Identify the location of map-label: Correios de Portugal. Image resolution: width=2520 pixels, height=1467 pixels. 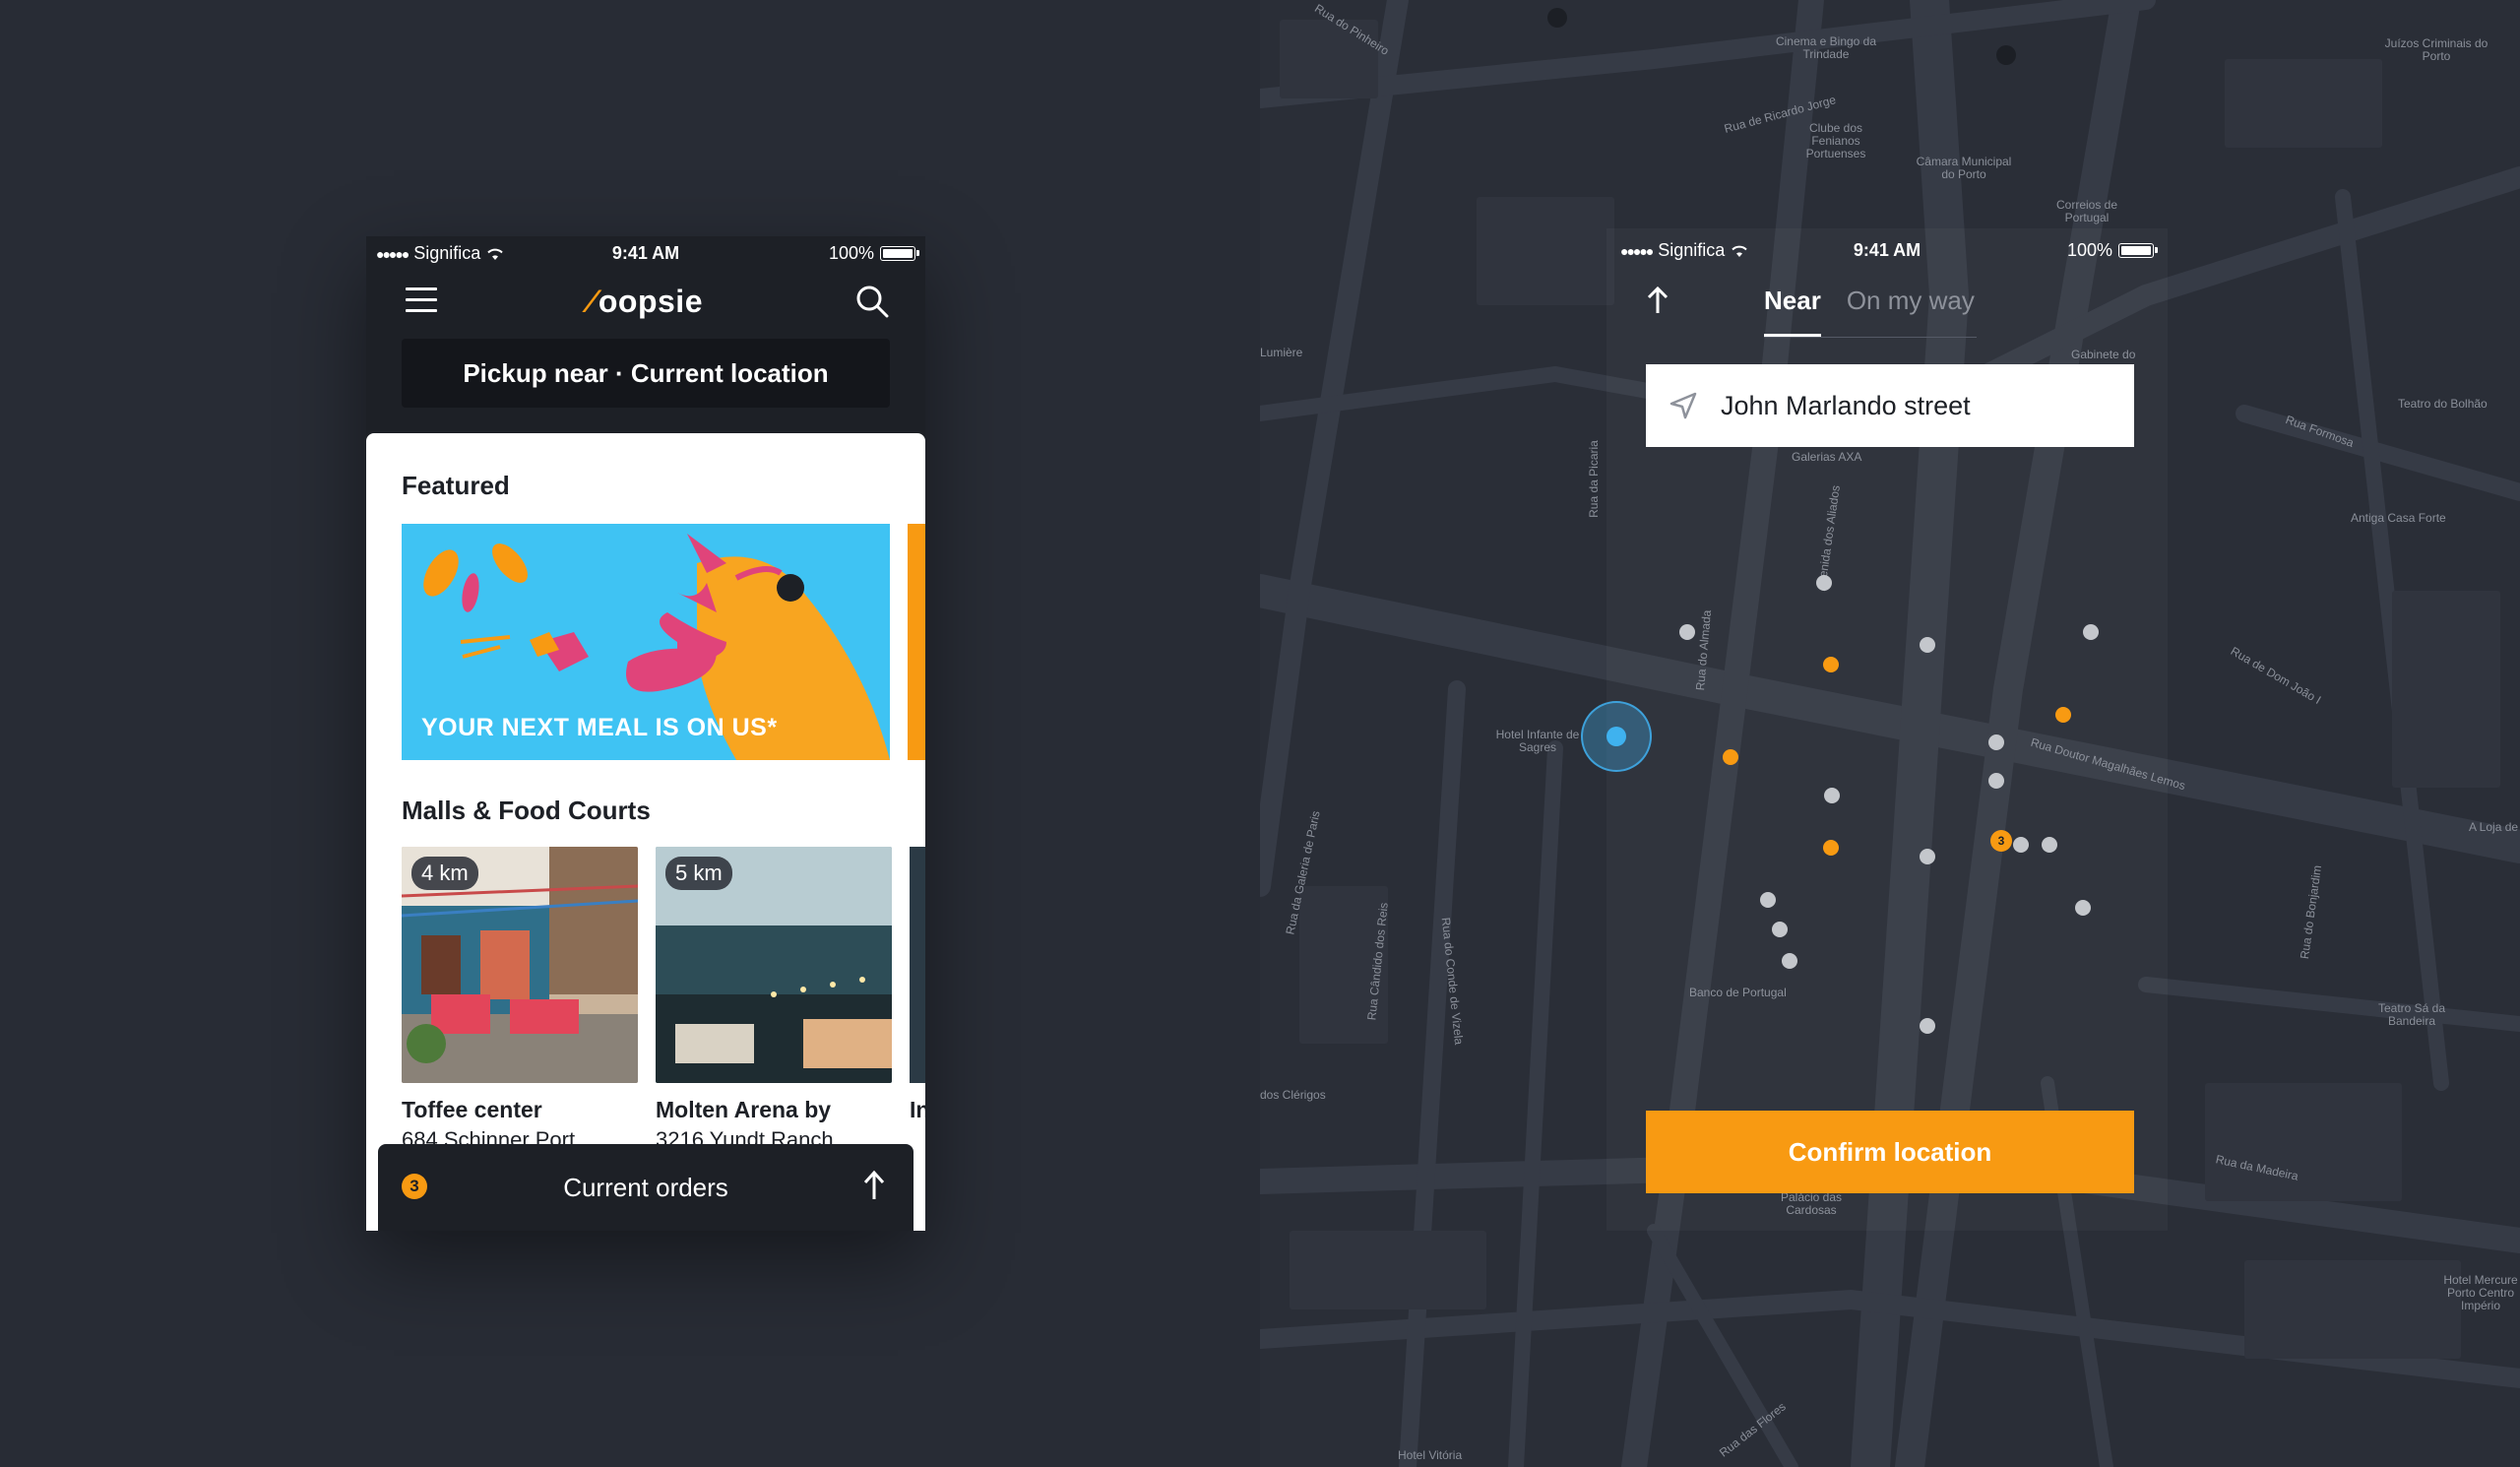
(2086, 211).